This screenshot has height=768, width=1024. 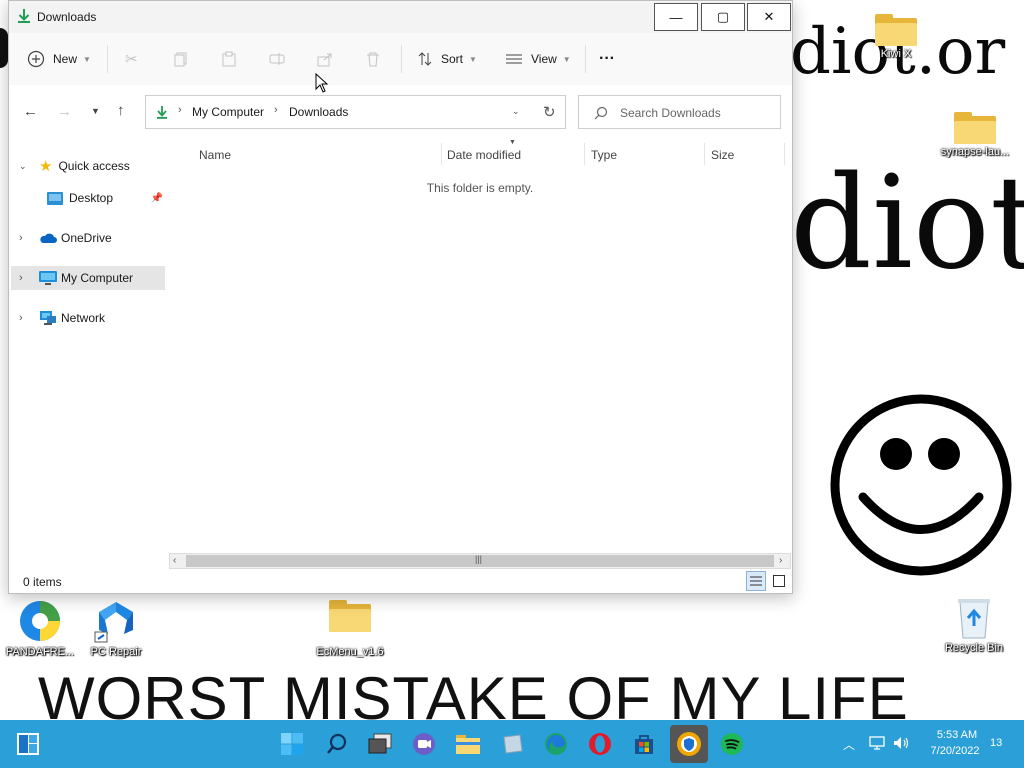 I want to click on back-arrow-icon: ←, so click(x=30, y=111).